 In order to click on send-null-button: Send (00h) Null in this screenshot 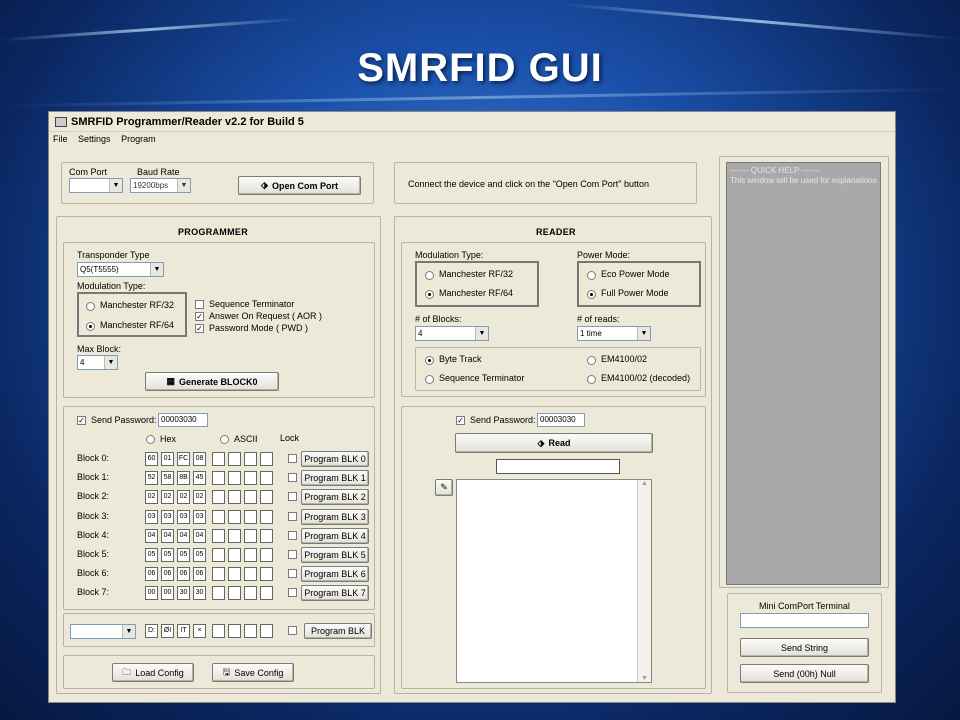, I will do `click(804, 673)`.